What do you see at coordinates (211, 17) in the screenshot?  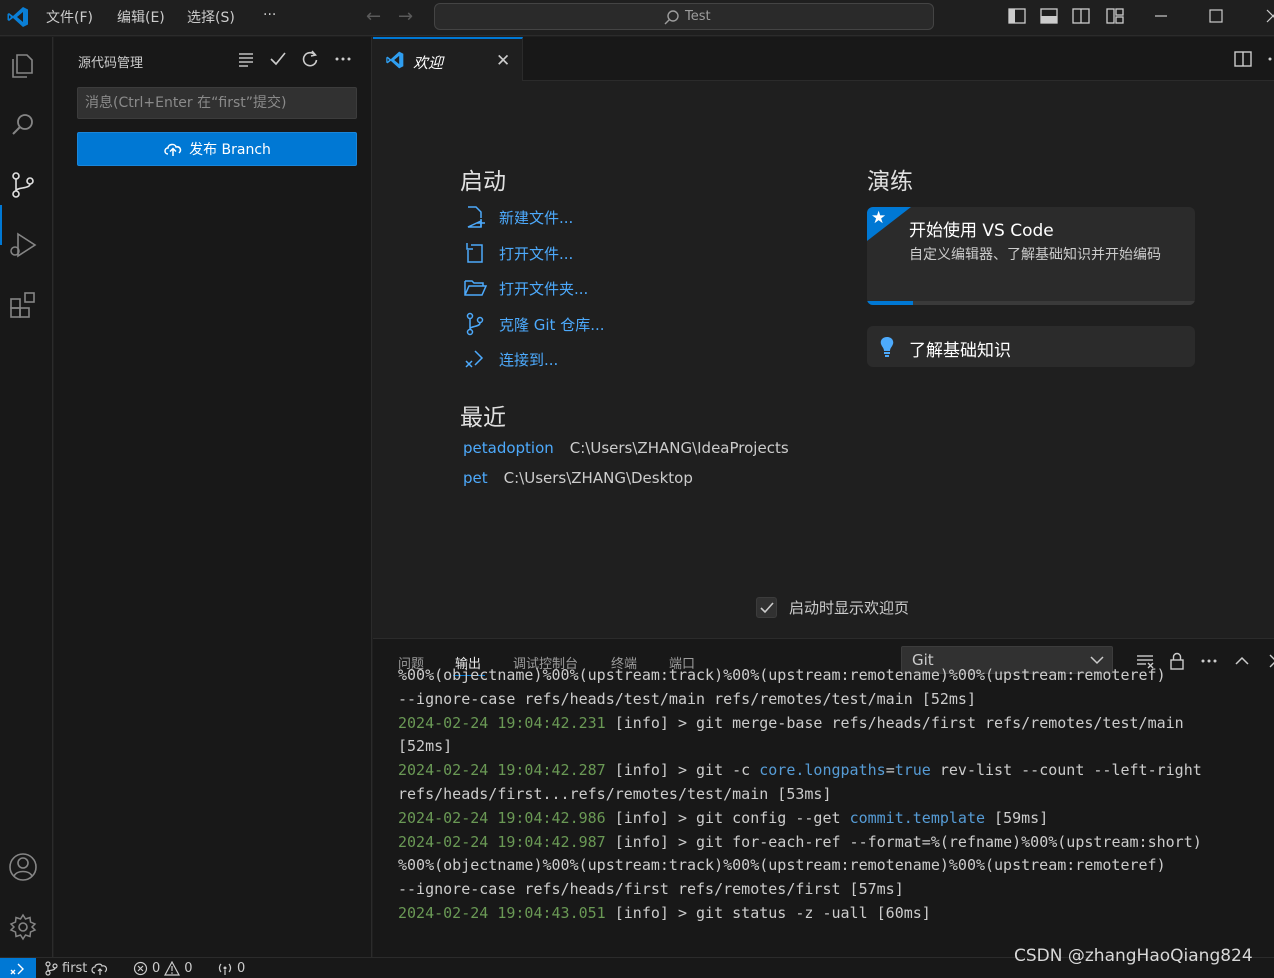 I see `menu-selection: 选择(S)` at bounding box center [211, 17].